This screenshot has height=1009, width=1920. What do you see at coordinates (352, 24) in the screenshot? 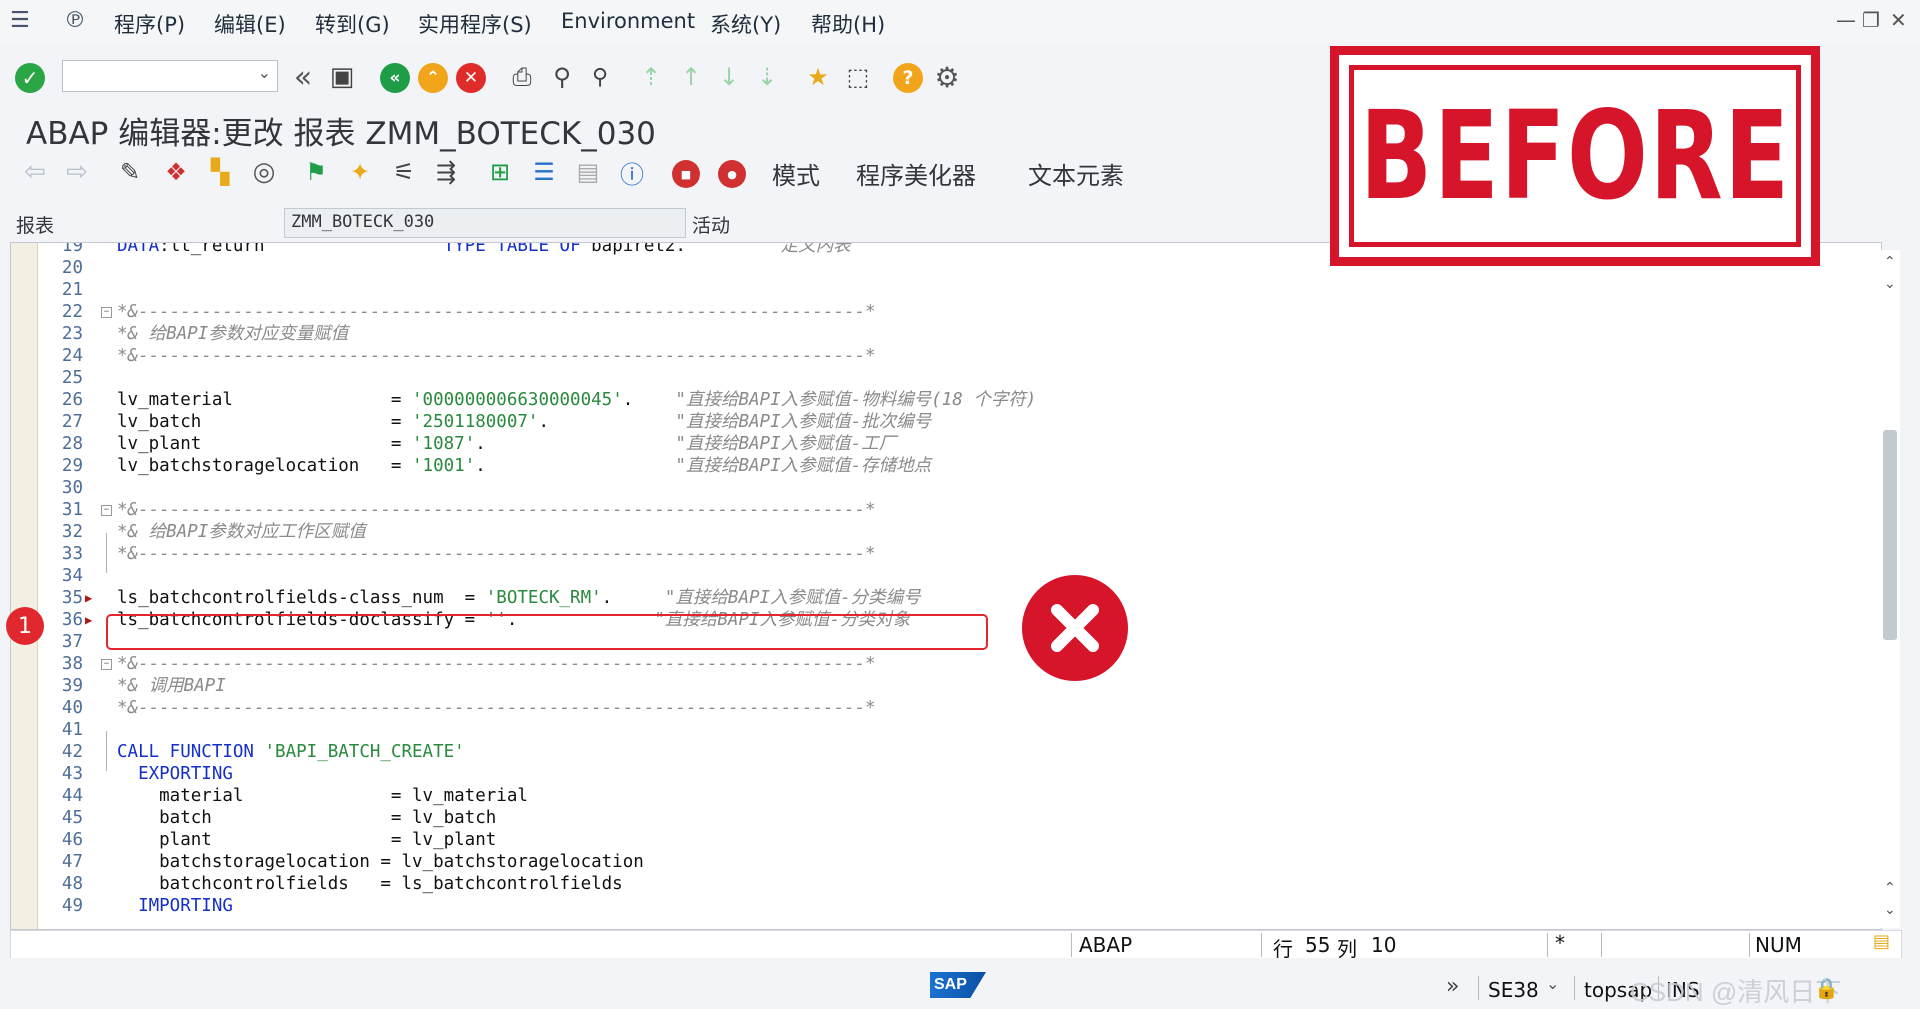
I see `menu-goto: 转到(G)` at bounding box center [352, 24].